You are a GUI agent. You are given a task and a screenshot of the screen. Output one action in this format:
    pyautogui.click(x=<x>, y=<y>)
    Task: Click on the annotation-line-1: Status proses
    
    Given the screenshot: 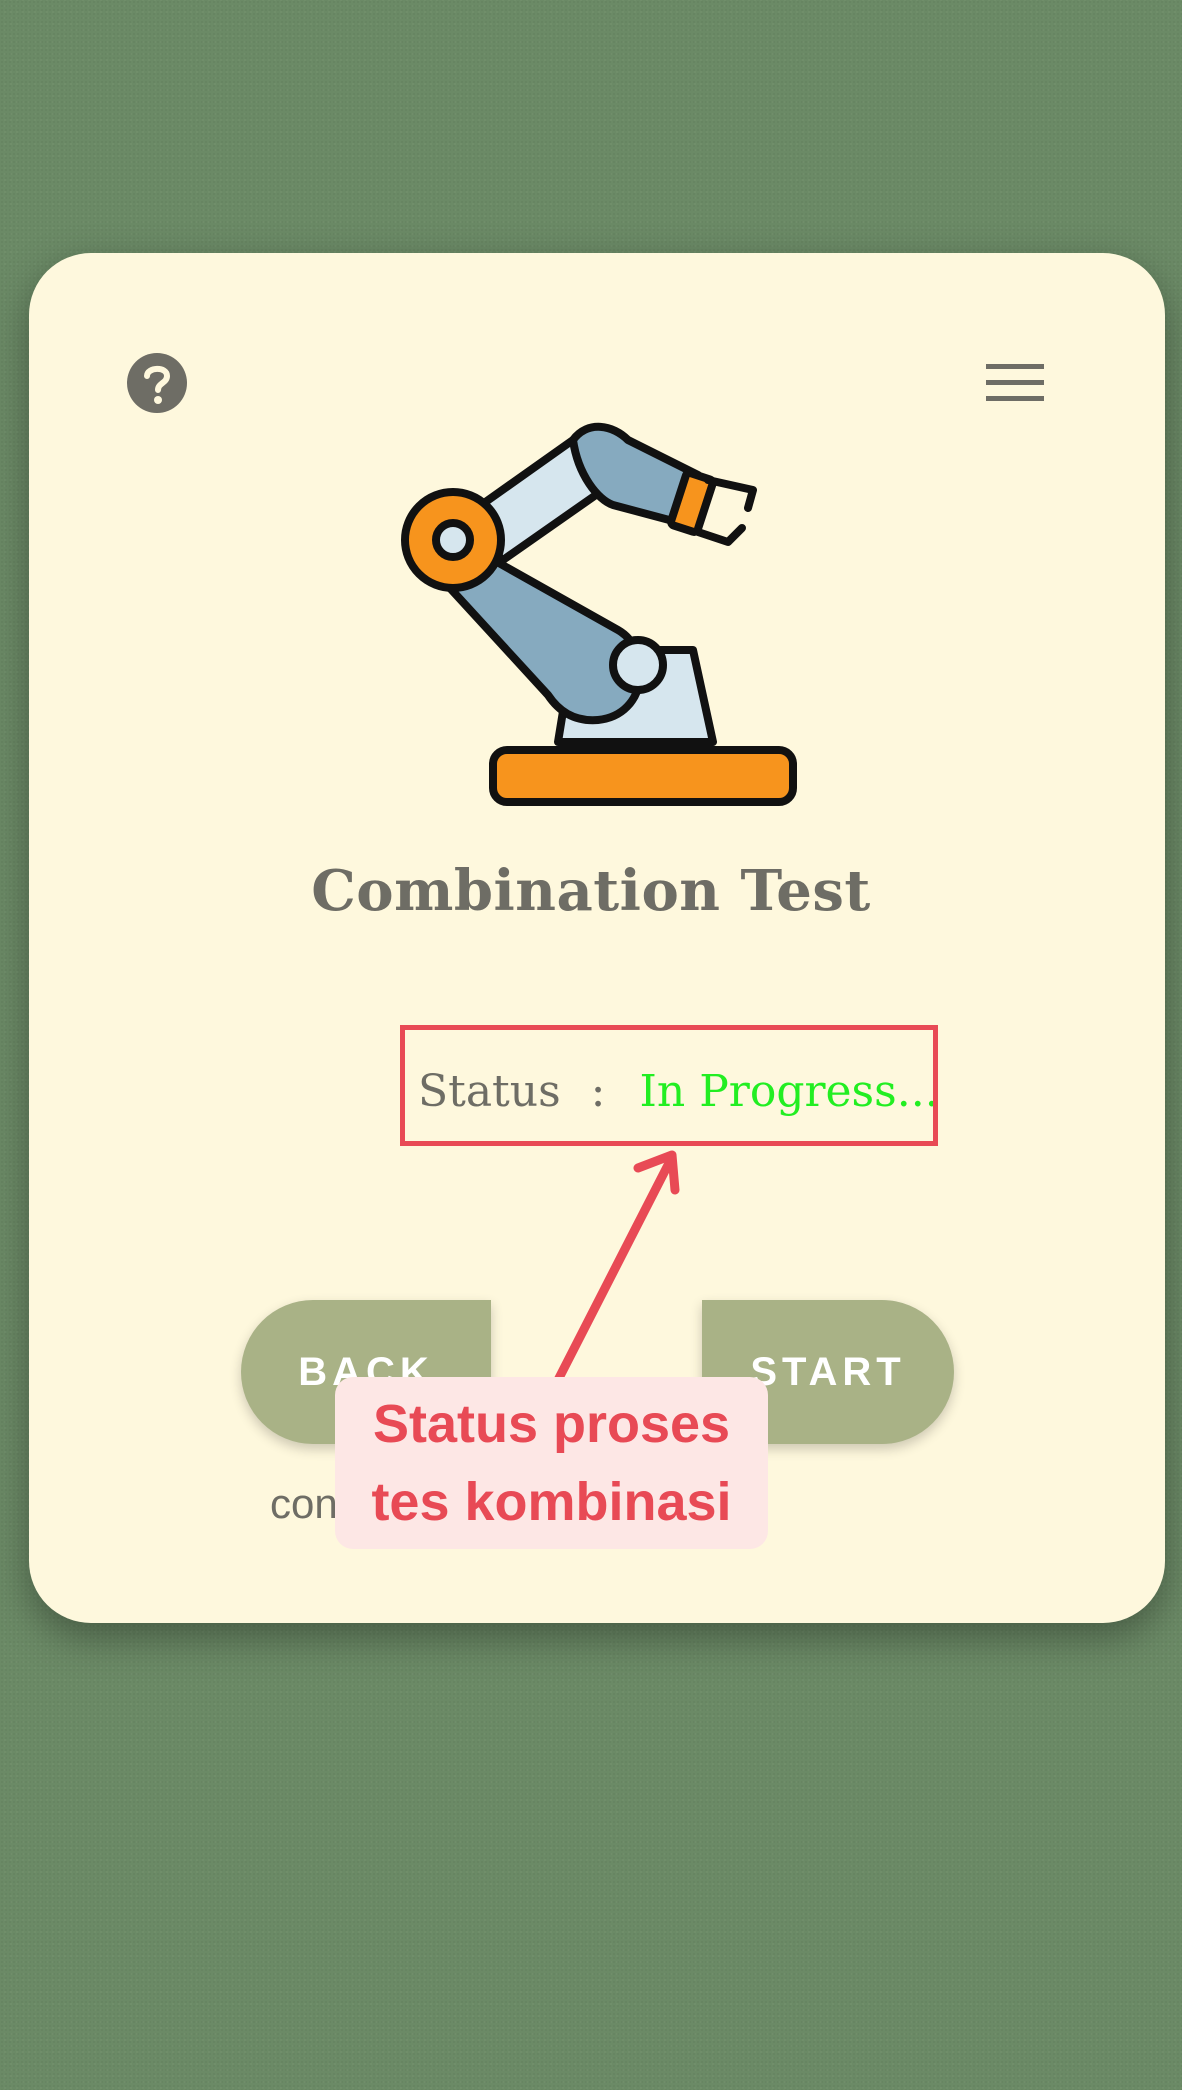 What is the action you would take?
    pyautogui.click(x=551, y=1424)
    